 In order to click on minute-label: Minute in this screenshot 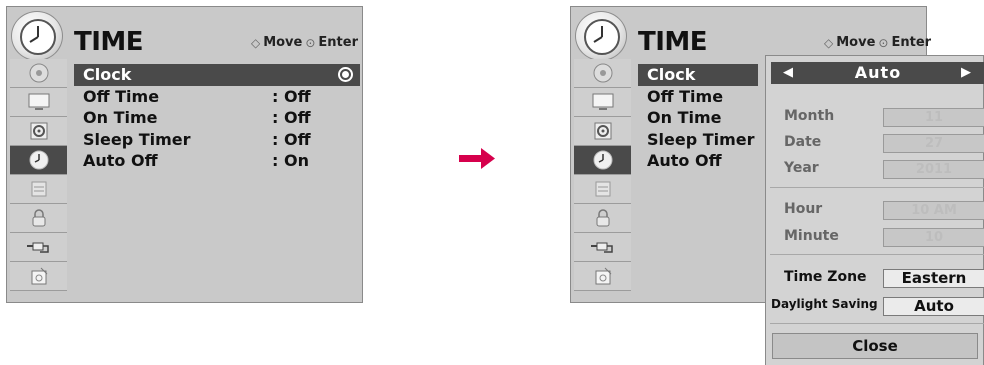, I will do `click(811, 236)`.